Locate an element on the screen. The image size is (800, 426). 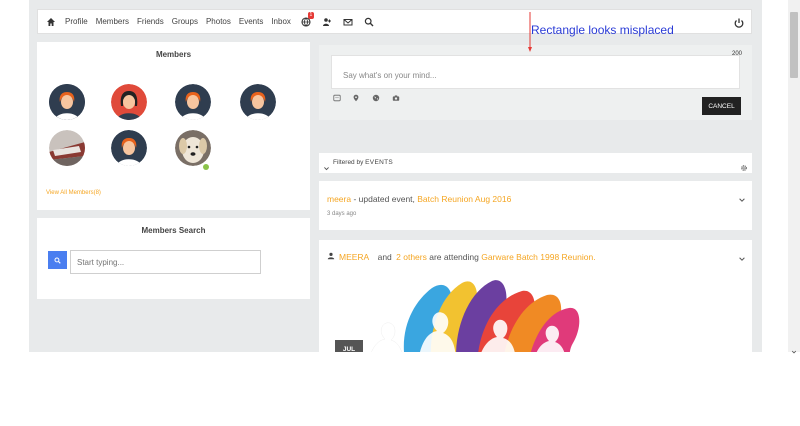
event-date-badge: JUL is located at coordinates (349, 346).